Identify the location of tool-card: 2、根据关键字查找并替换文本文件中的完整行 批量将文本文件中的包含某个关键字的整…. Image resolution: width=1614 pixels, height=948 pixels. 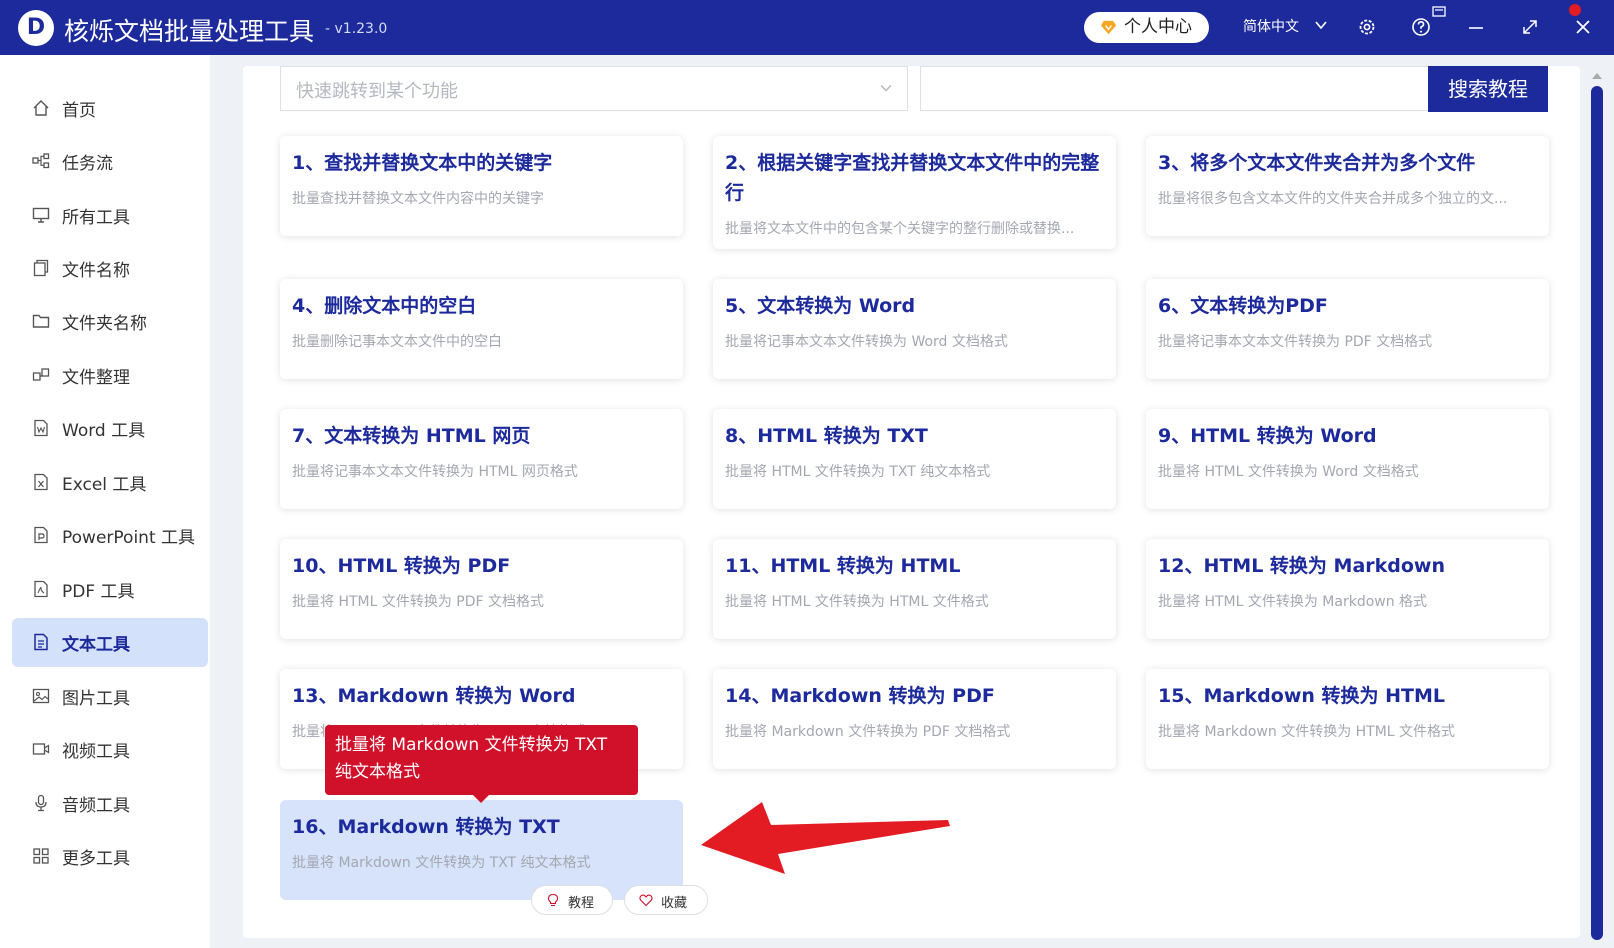
(914, 192).